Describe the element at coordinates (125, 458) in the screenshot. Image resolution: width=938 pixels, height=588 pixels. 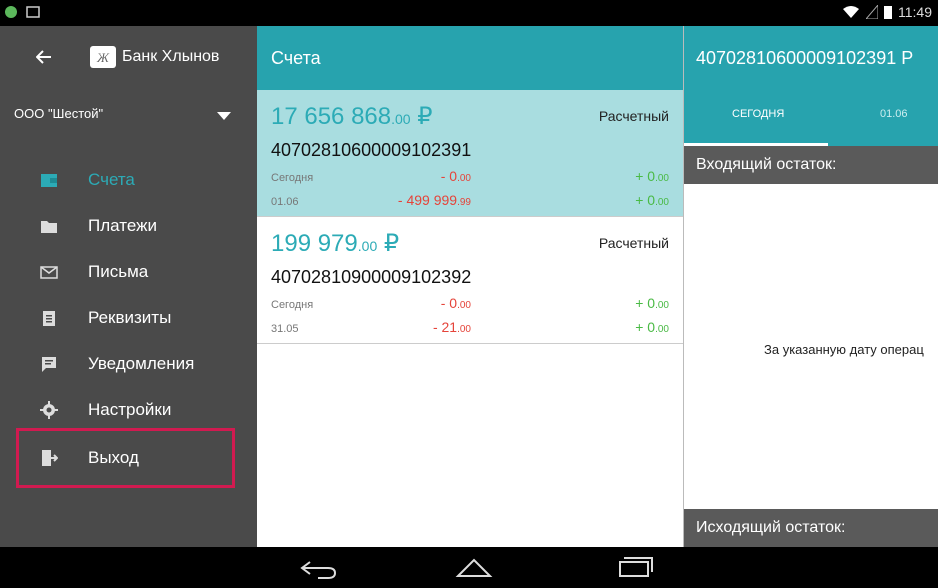
I see `exit-highlight` at that location.